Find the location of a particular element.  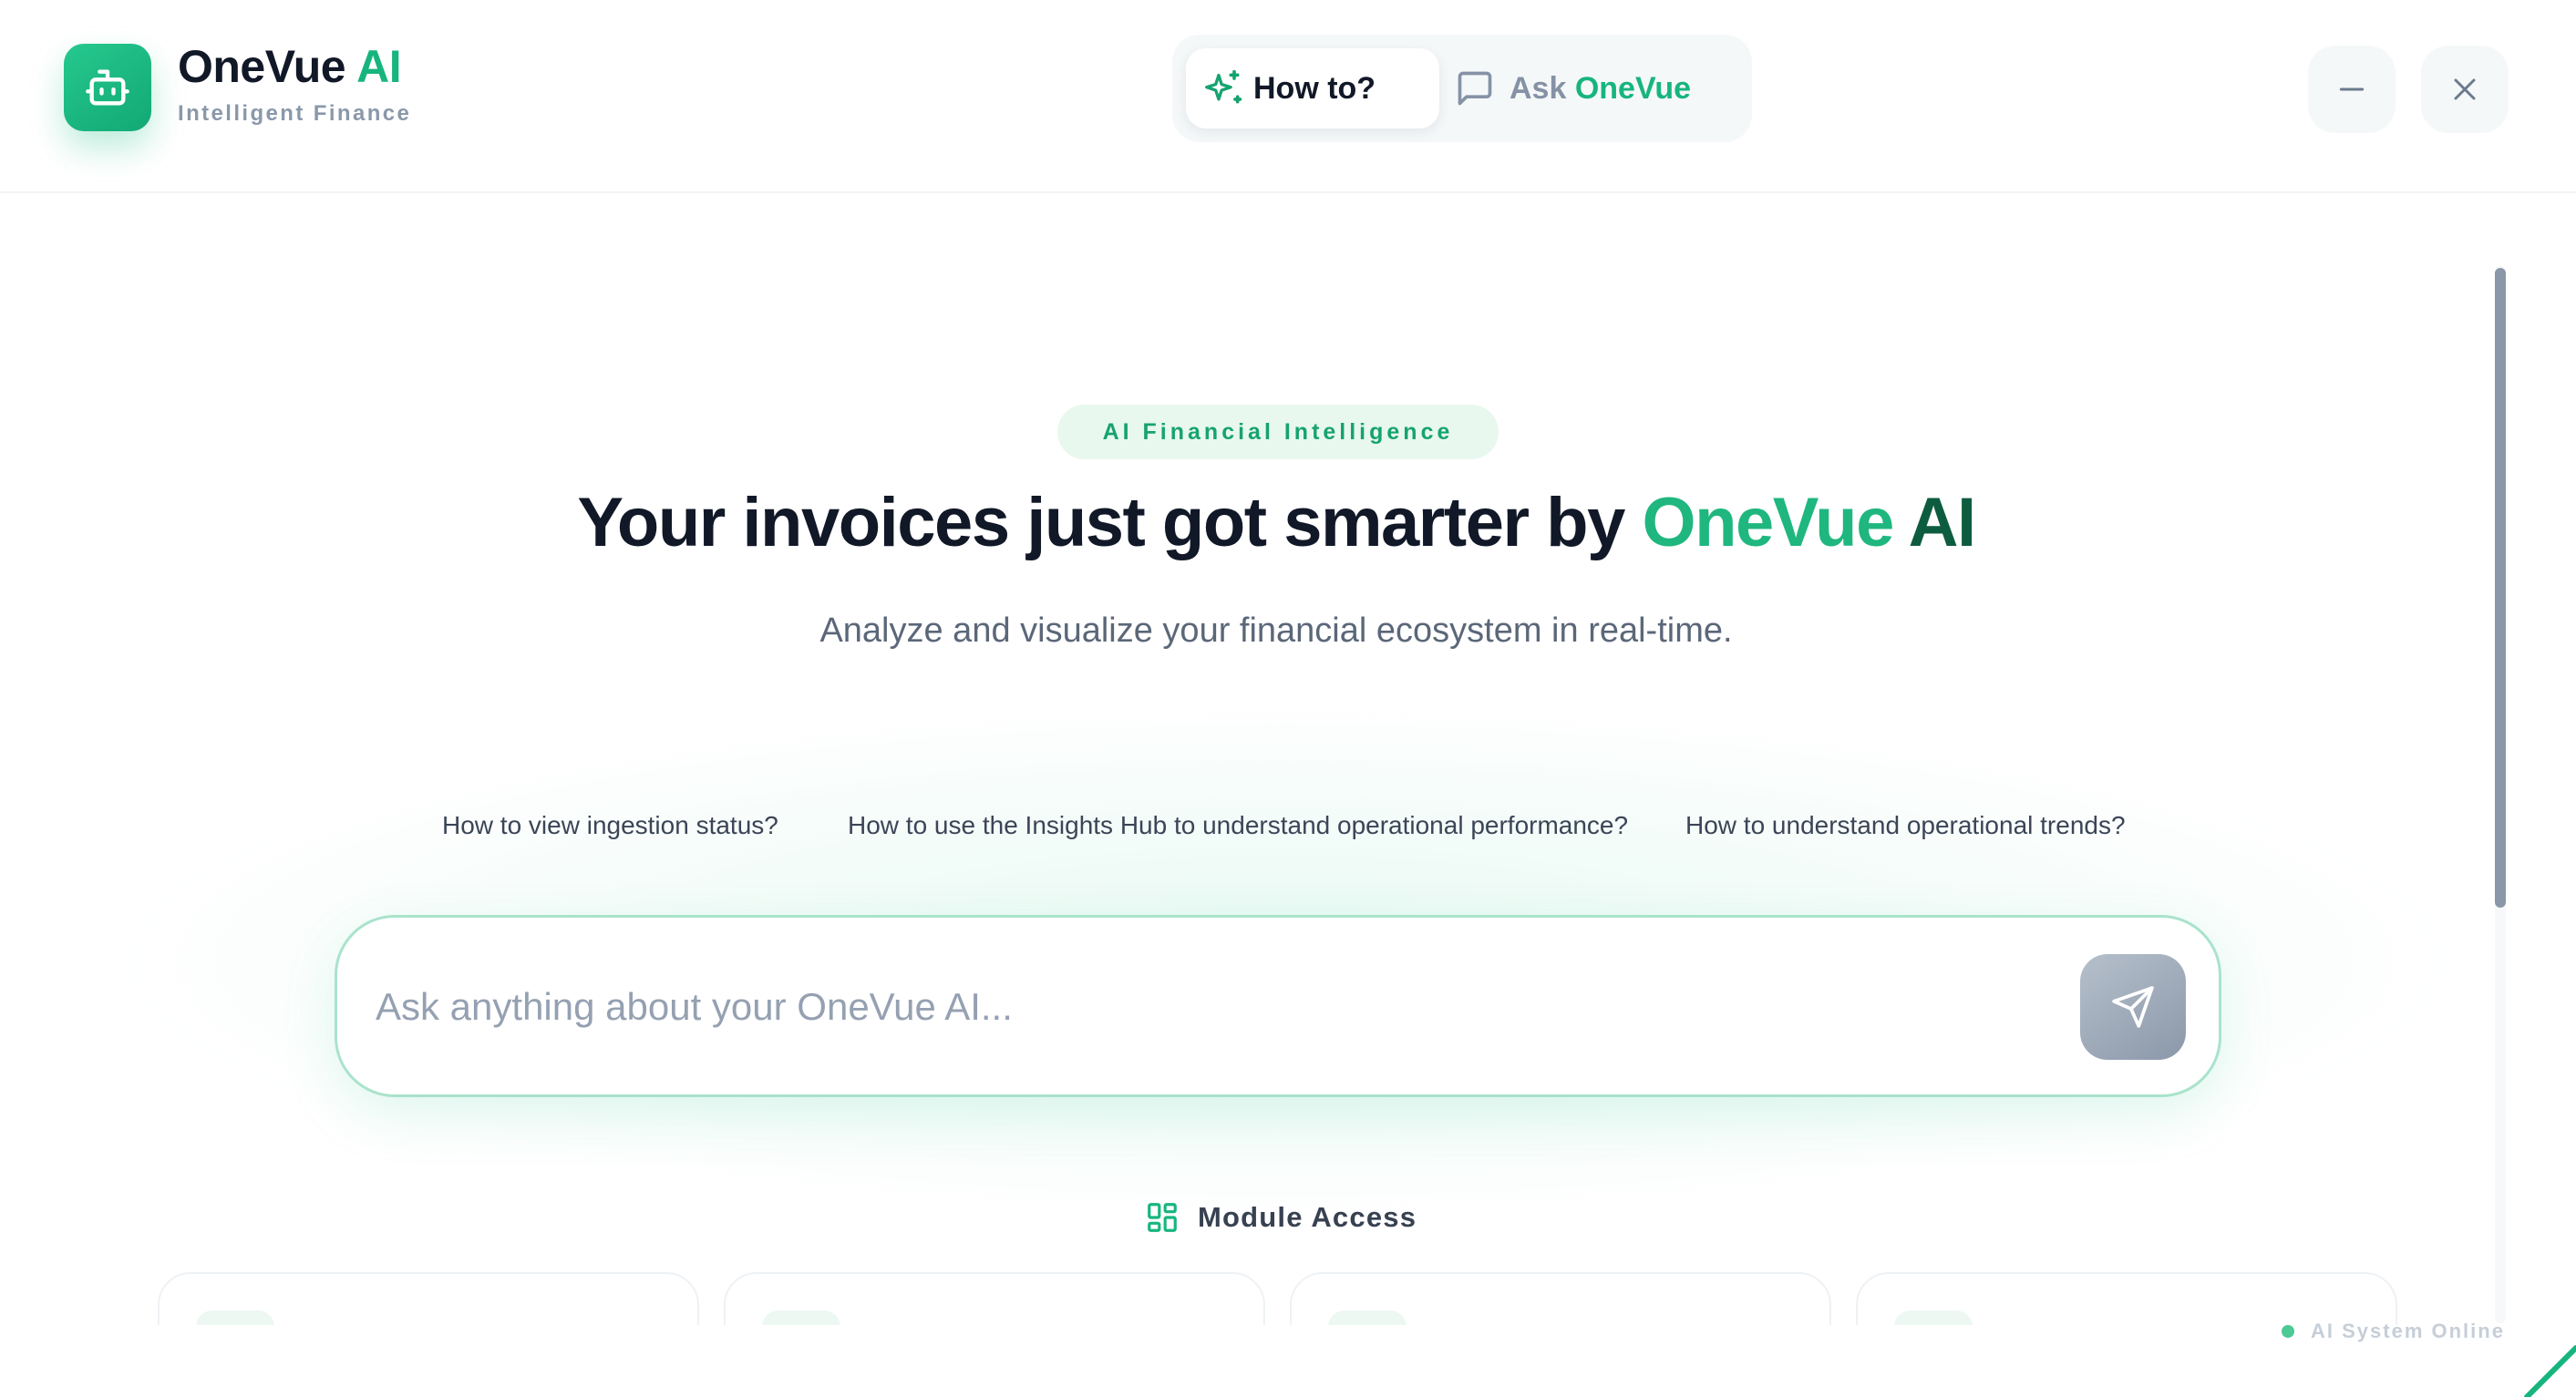

close-button is located at coordinates (2465, 89).